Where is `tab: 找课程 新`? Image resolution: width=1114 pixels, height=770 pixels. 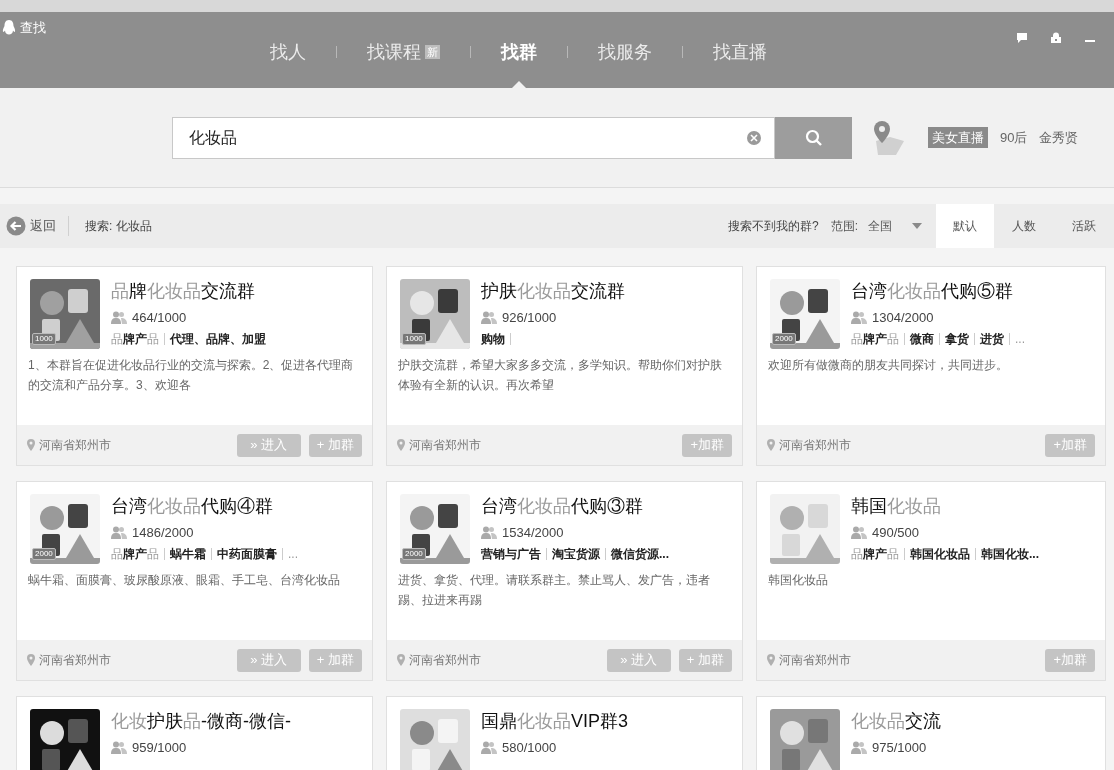 tab: 找课程 新 is located at coordinates (403, 52).